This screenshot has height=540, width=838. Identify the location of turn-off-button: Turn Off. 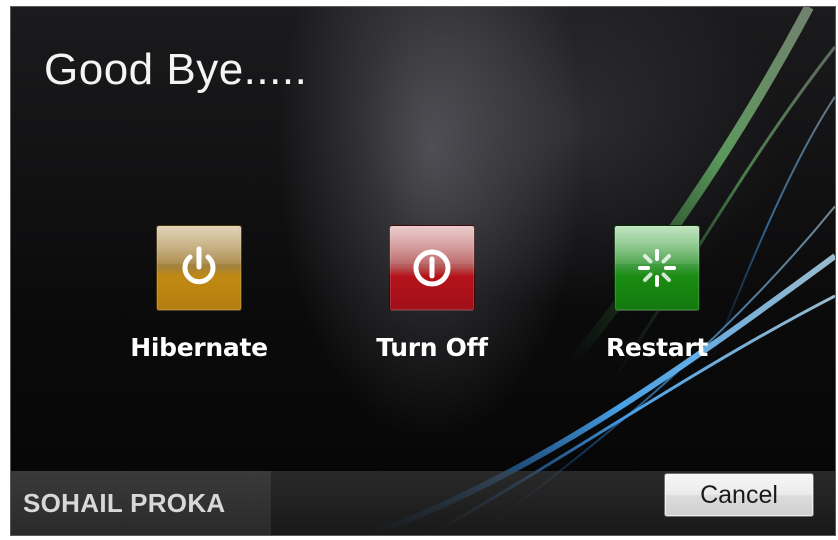
(432, 293).